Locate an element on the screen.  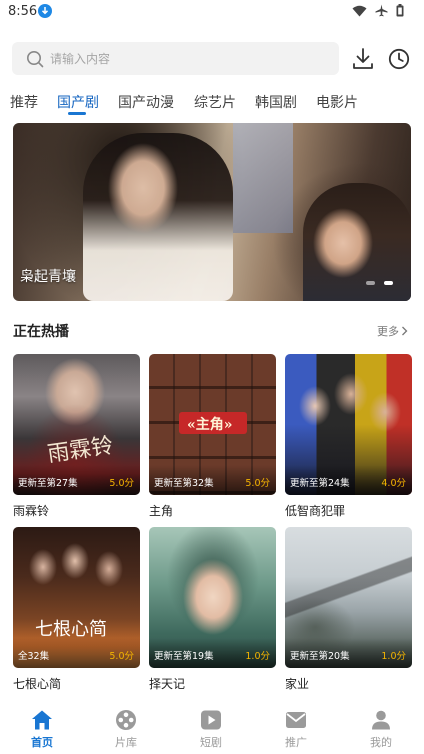
search-bar is located at coordinates (175, 58).